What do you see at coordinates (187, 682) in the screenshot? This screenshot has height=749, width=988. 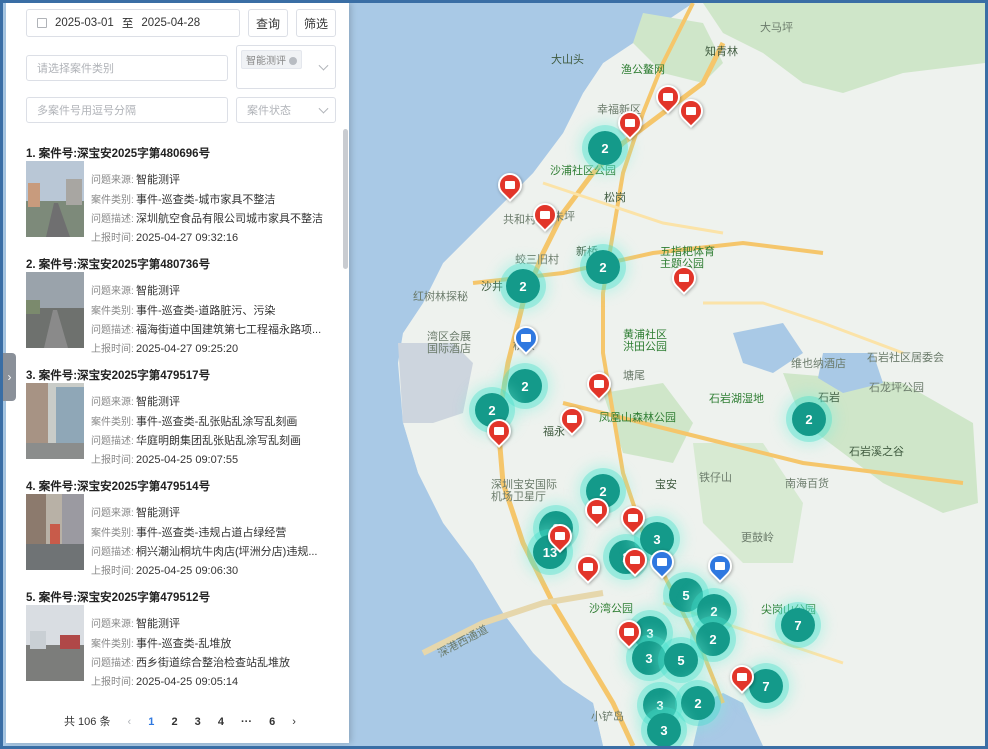 I see `case-time: 2025-04-25 09:05:14` at bounding box center [187, 682].